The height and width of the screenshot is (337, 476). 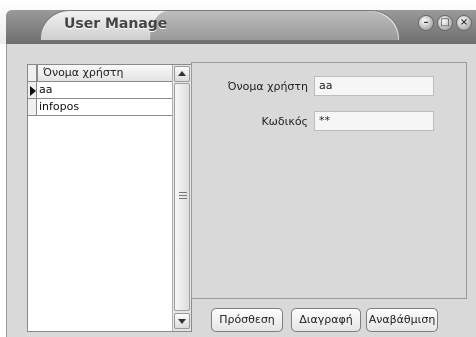 What do you see at coordinates (402, 320) in the screenshot?
I see `update-button: Αναβάθμιση` at bounding box center [402, 320].